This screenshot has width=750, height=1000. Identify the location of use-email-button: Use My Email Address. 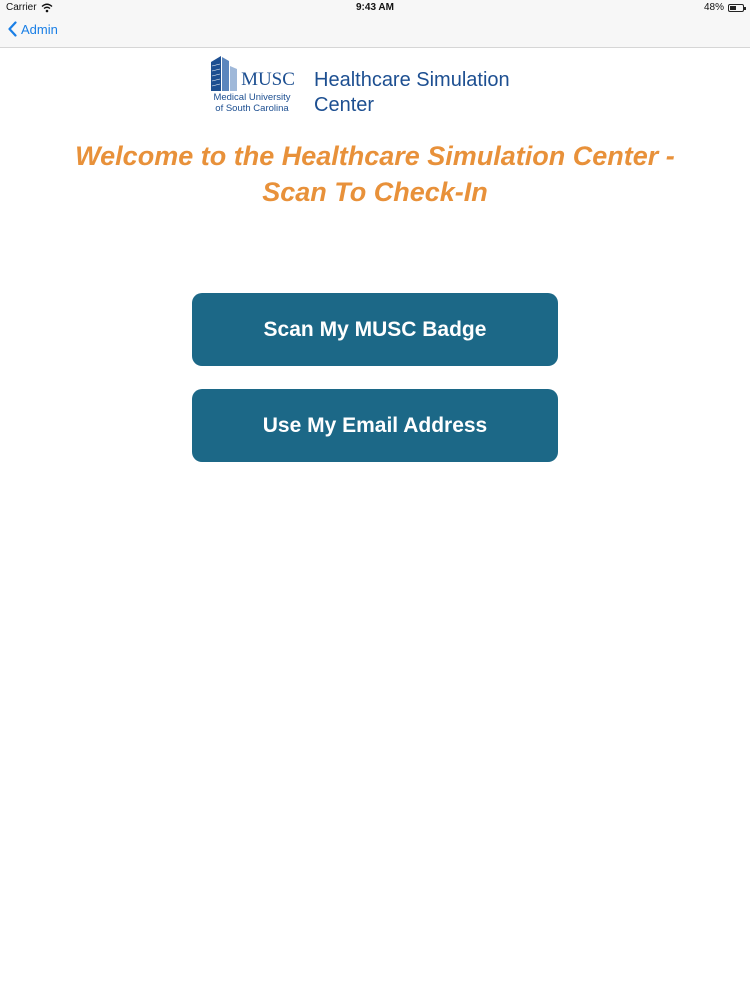
(375, 425).